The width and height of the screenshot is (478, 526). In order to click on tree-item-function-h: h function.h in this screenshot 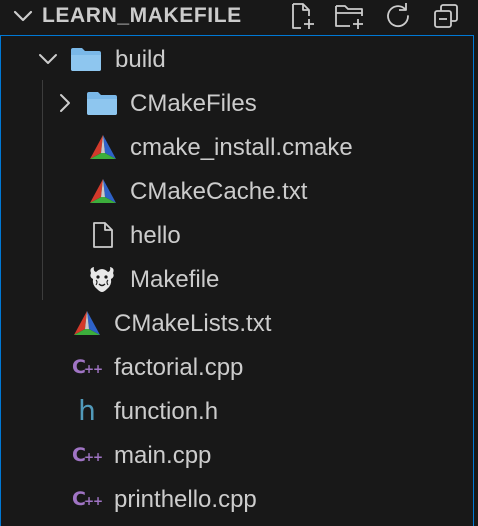, I will do `click(237, 411)`.